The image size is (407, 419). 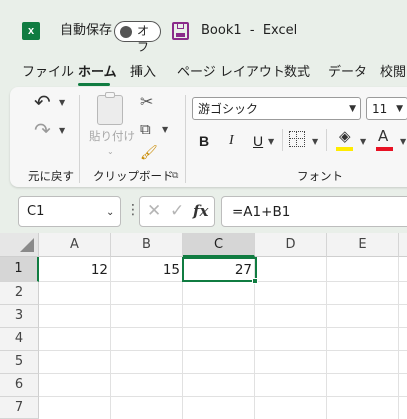 I want to click on format-painter-icon: 🖌, so click(x=149, y=153).